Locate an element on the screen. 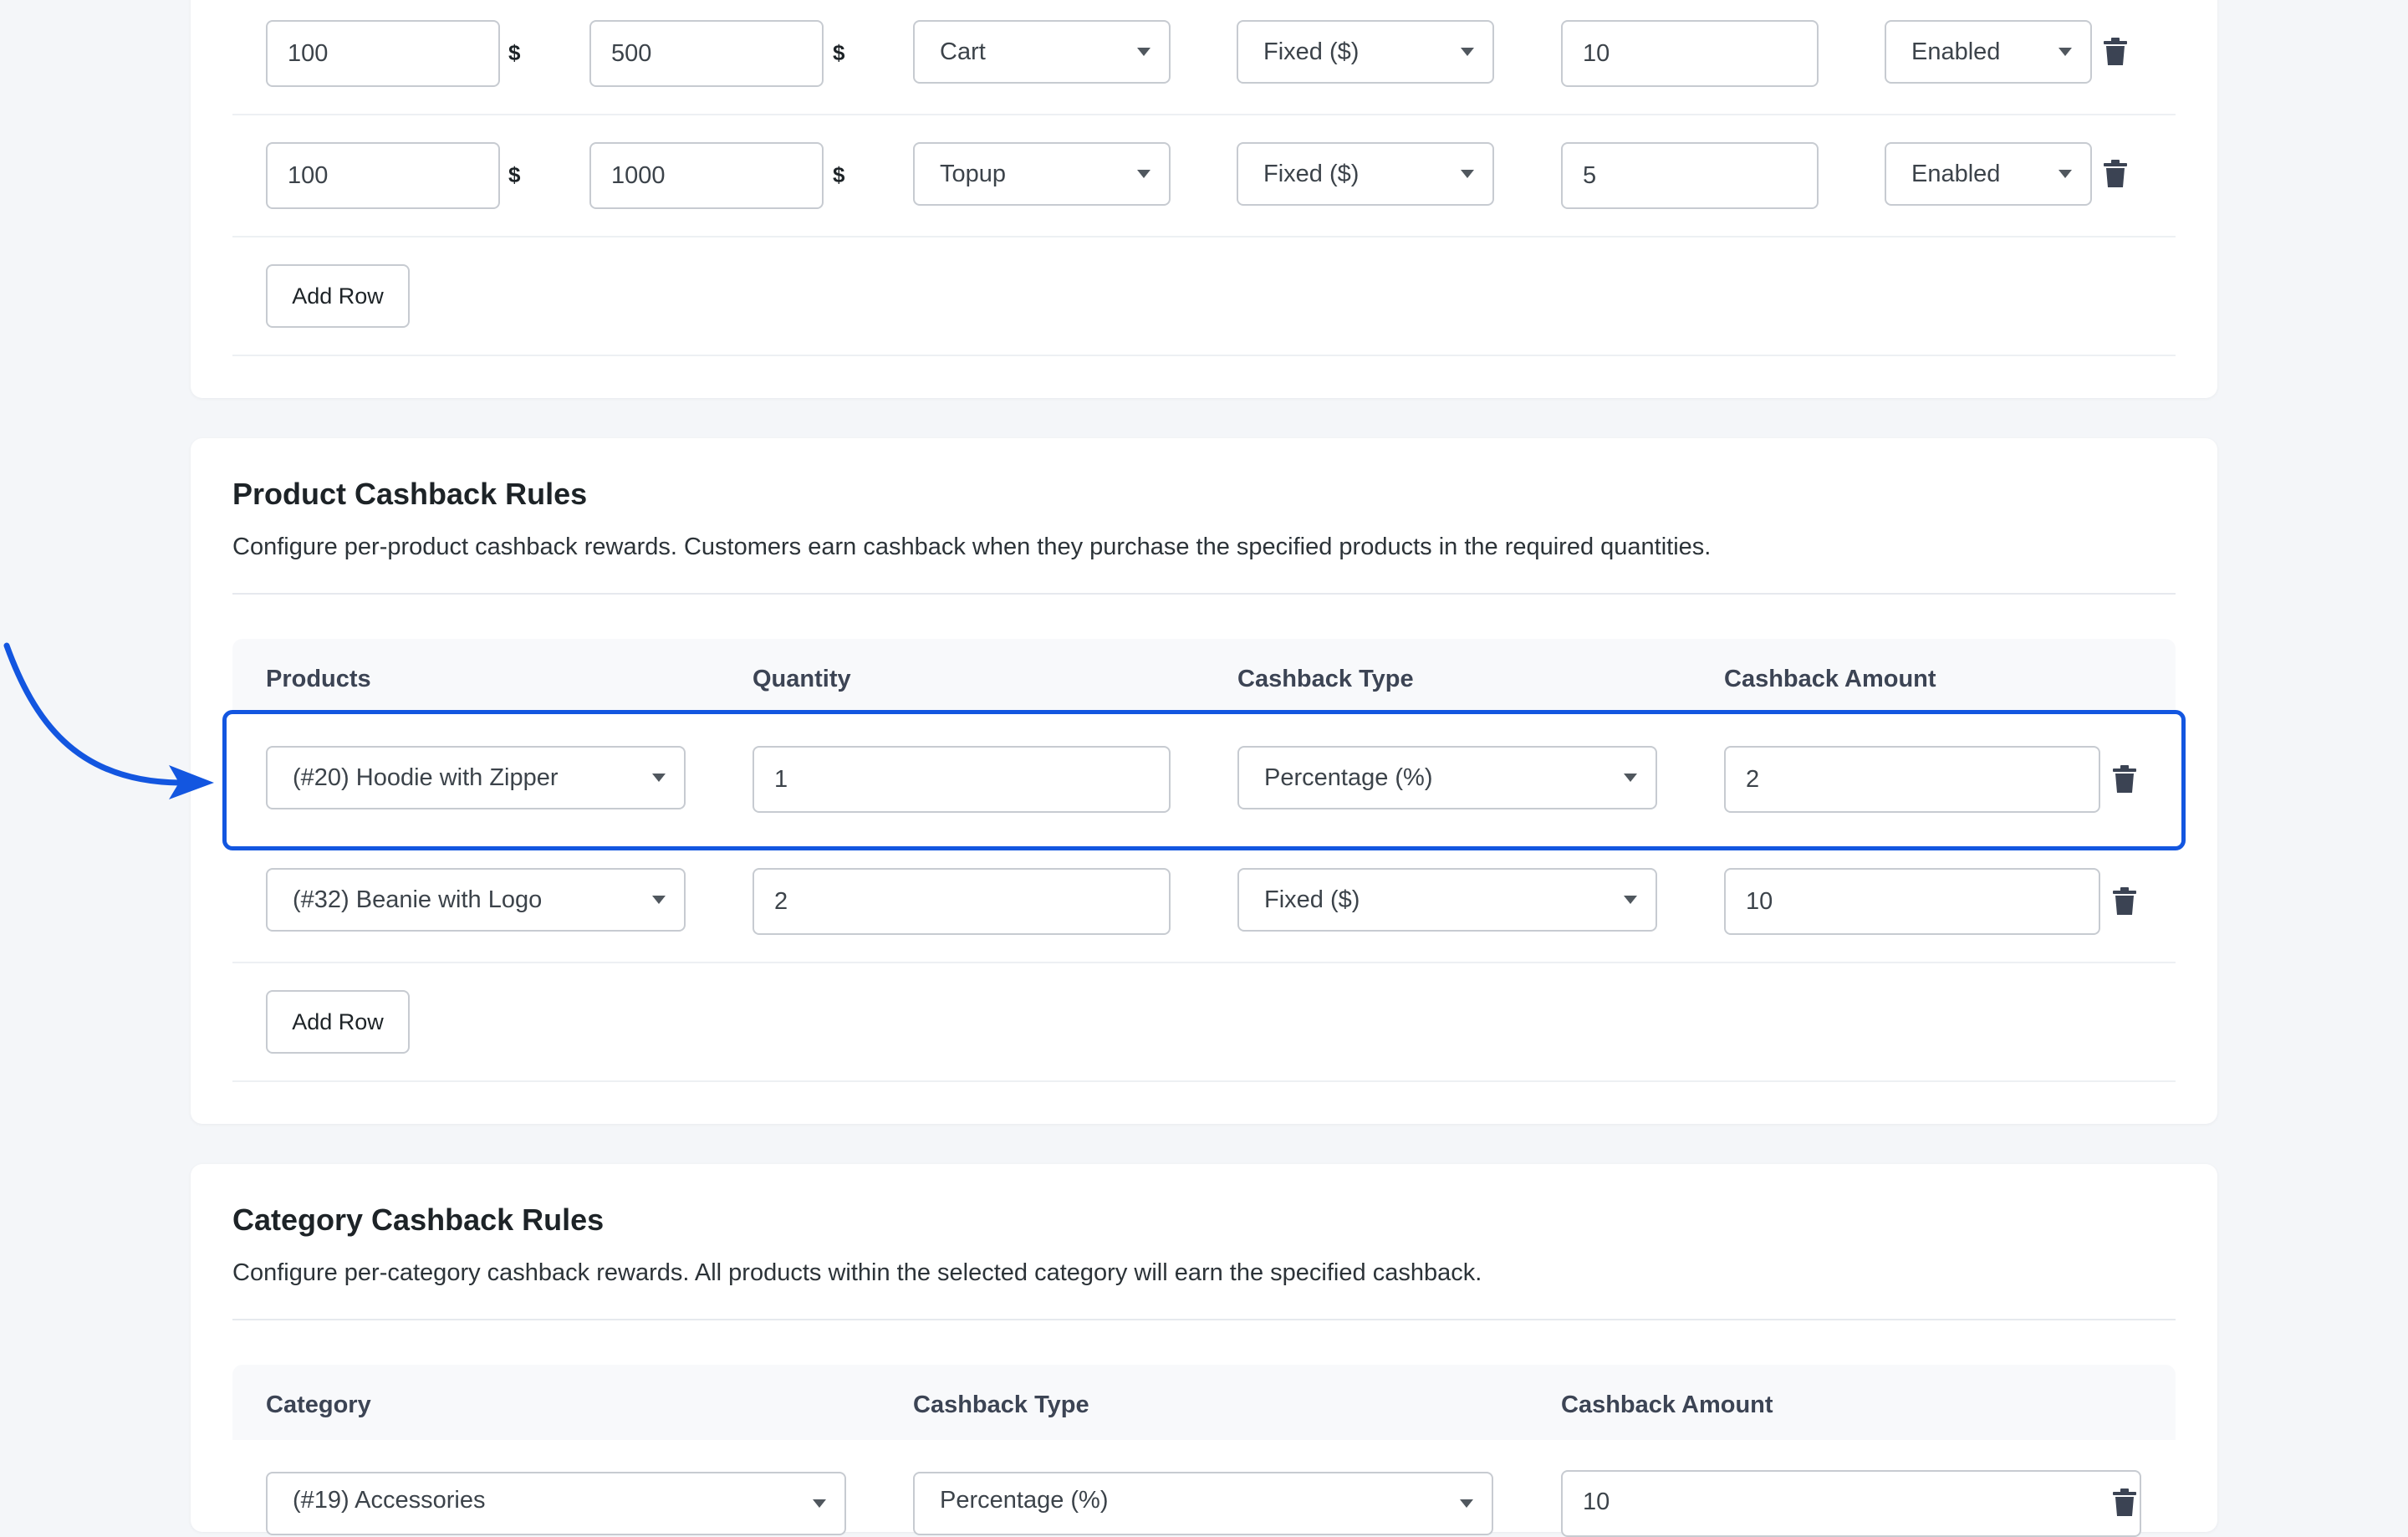  product-select: (#32) Beanie with Logo is located at coordinates (476, 900).